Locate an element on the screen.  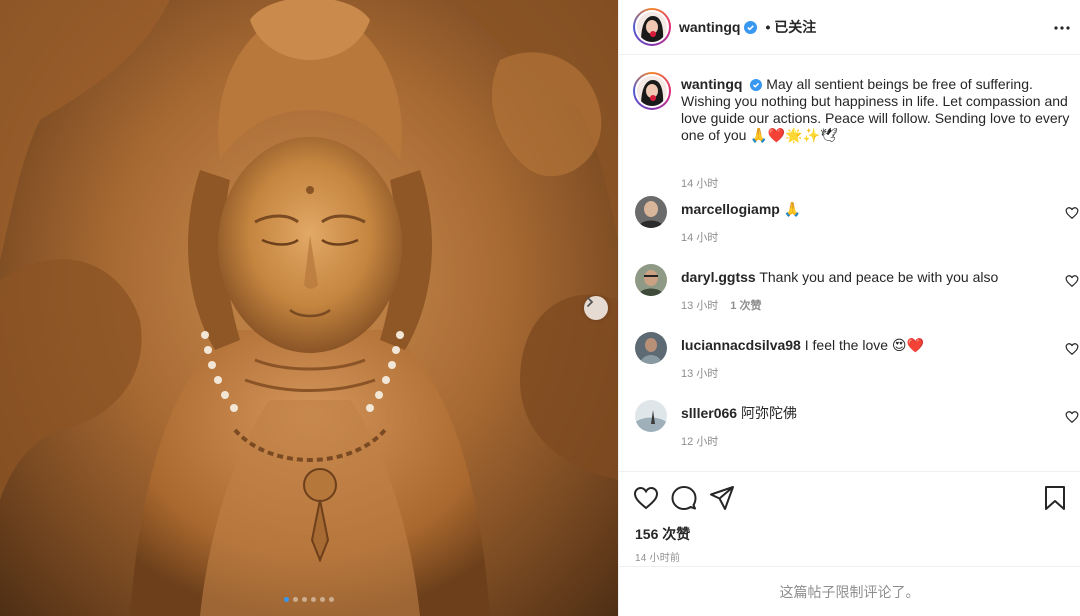
caption-author-avatar is located at coordinates (652, 91).